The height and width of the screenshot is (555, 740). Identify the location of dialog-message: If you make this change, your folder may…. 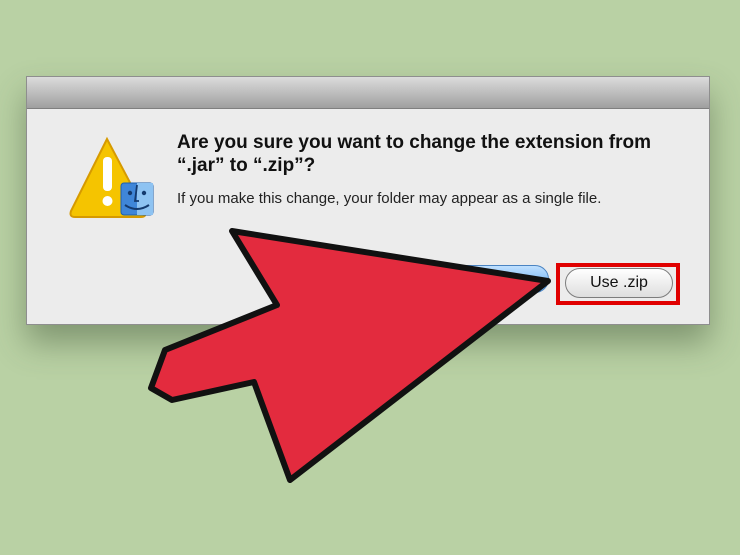
(389, 198).